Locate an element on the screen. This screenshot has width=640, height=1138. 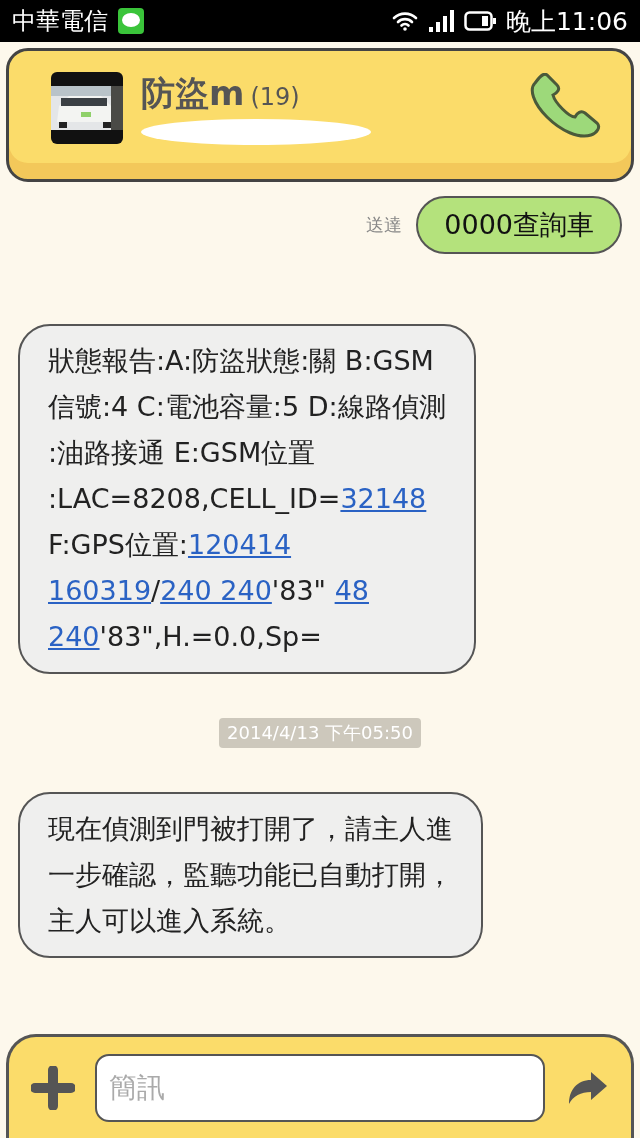
date-label: 2014/4/13 下午05:50 is located at coordinates (320, 733).